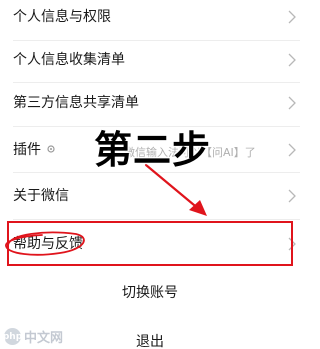 This screenshot has width=320, height=349. Describe the element at coordinates (44, 338) in the screenshot. I see `watermark-text: 中文网` at that location.